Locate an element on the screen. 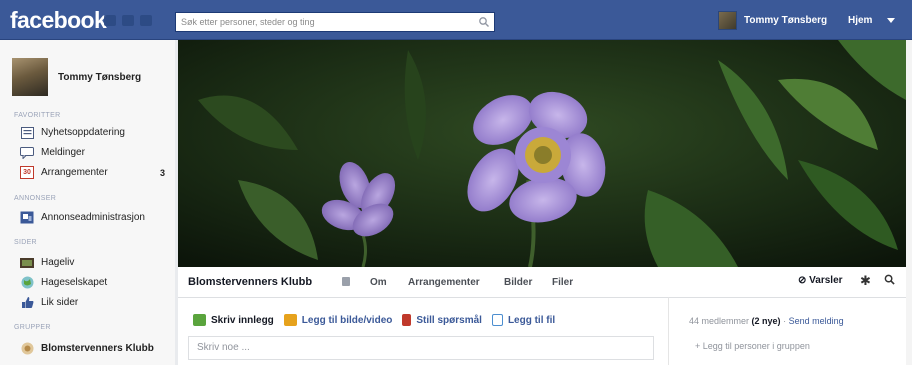 This screenshot has width=912, height=365. action-label: Still spørsmål is located at coordinates (449, 320).